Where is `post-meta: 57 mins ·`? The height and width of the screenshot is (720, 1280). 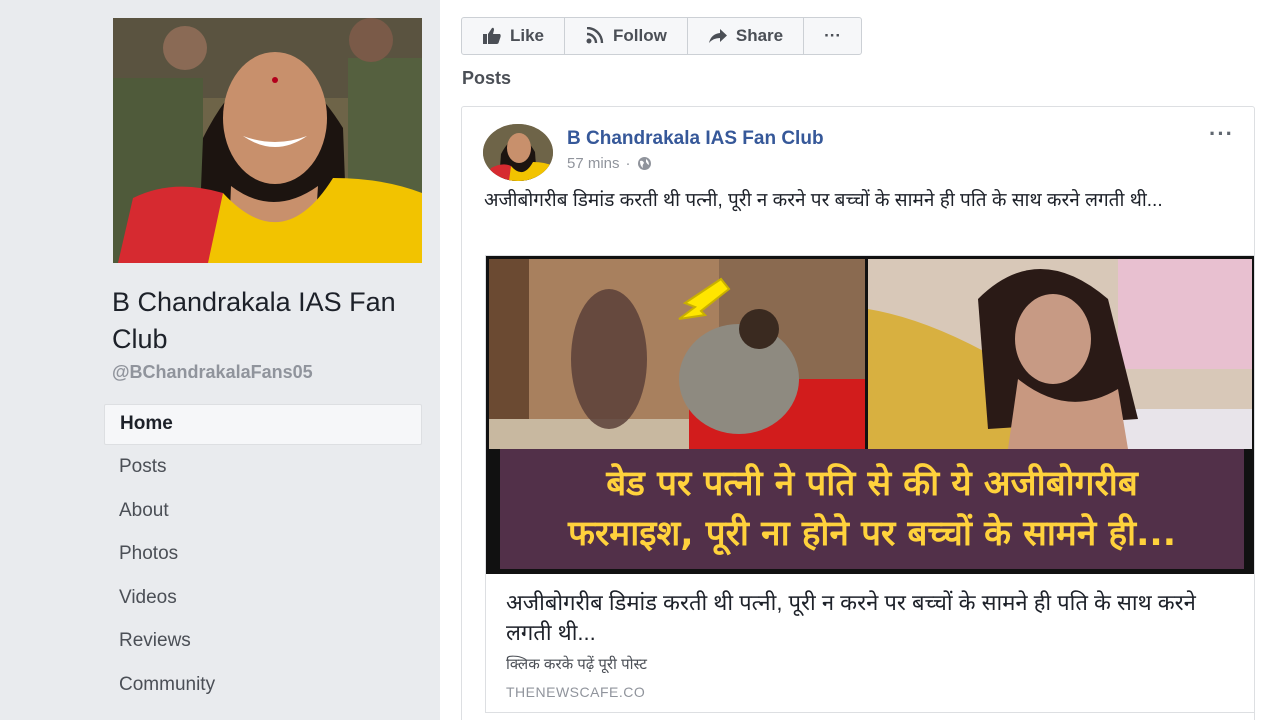 post-meta: 57 mins · is located at coordinates (609, 163).